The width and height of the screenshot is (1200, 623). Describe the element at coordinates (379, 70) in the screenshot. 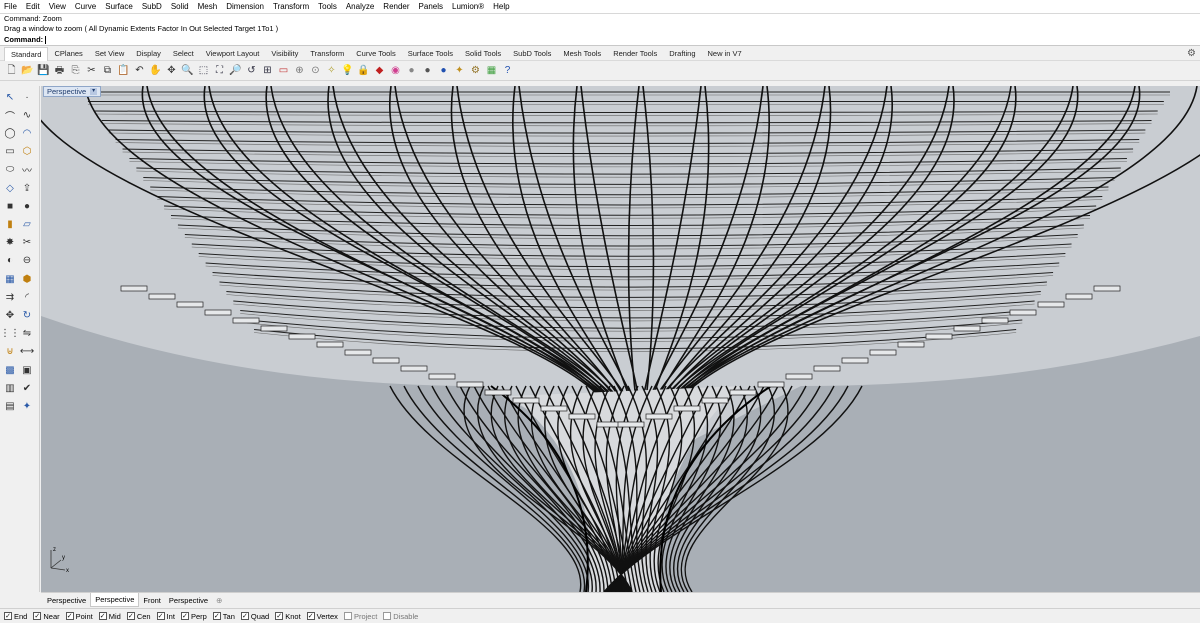

I see `layer-icon: ◆` at that location.